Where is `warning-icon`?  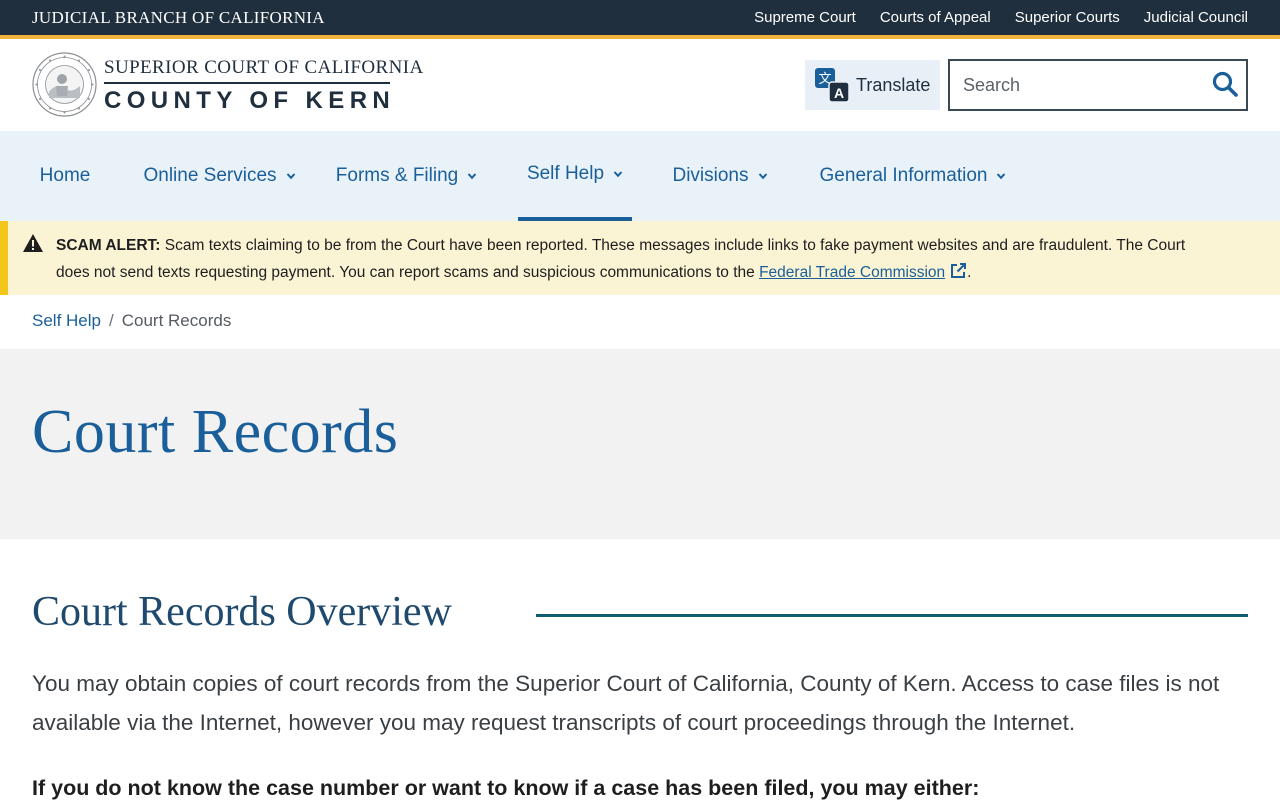
warning-icon is located at coordinates (33, 243).